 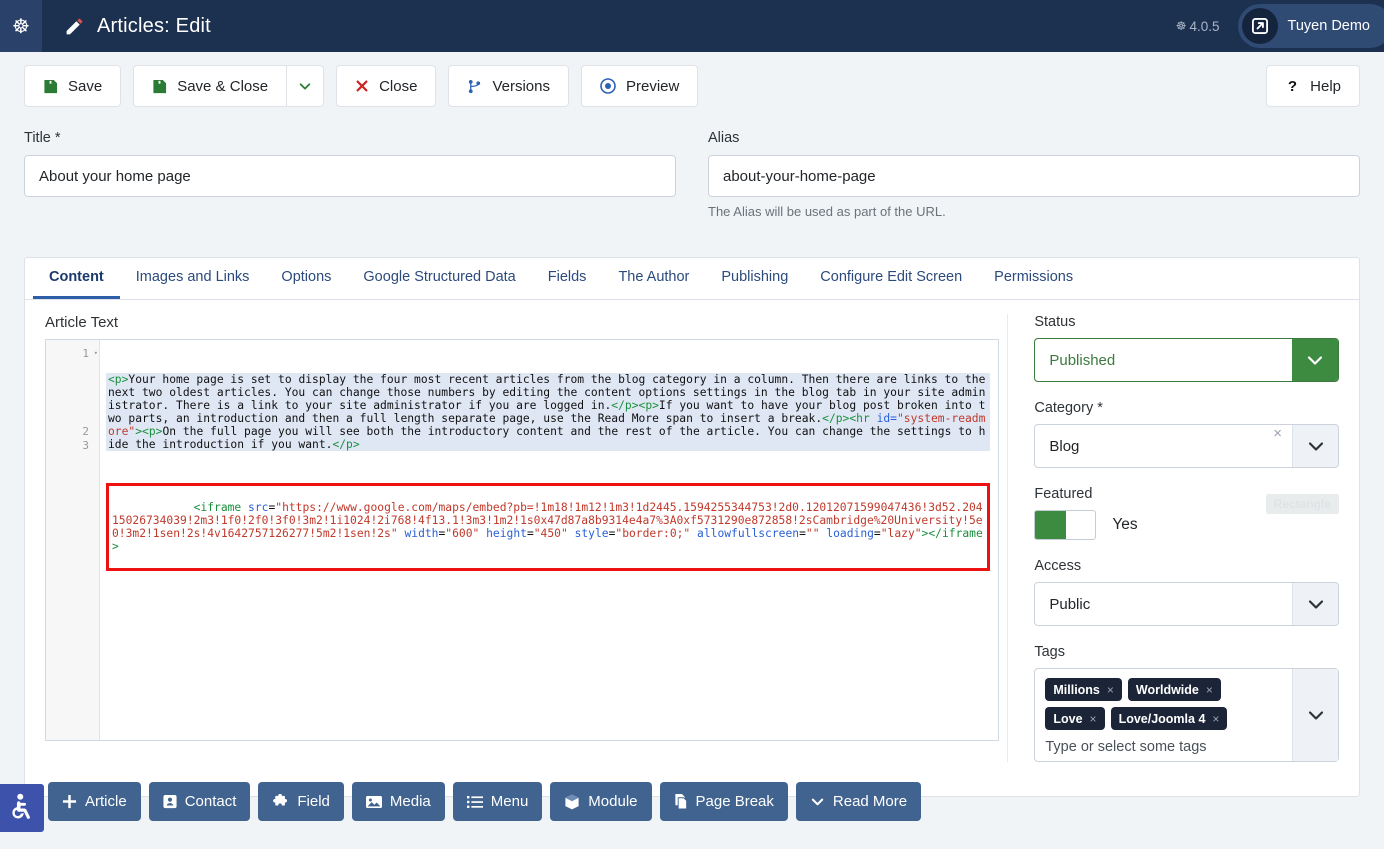 I want to click on save-close-button-group: Save & Close, so click(x=229, y=86).